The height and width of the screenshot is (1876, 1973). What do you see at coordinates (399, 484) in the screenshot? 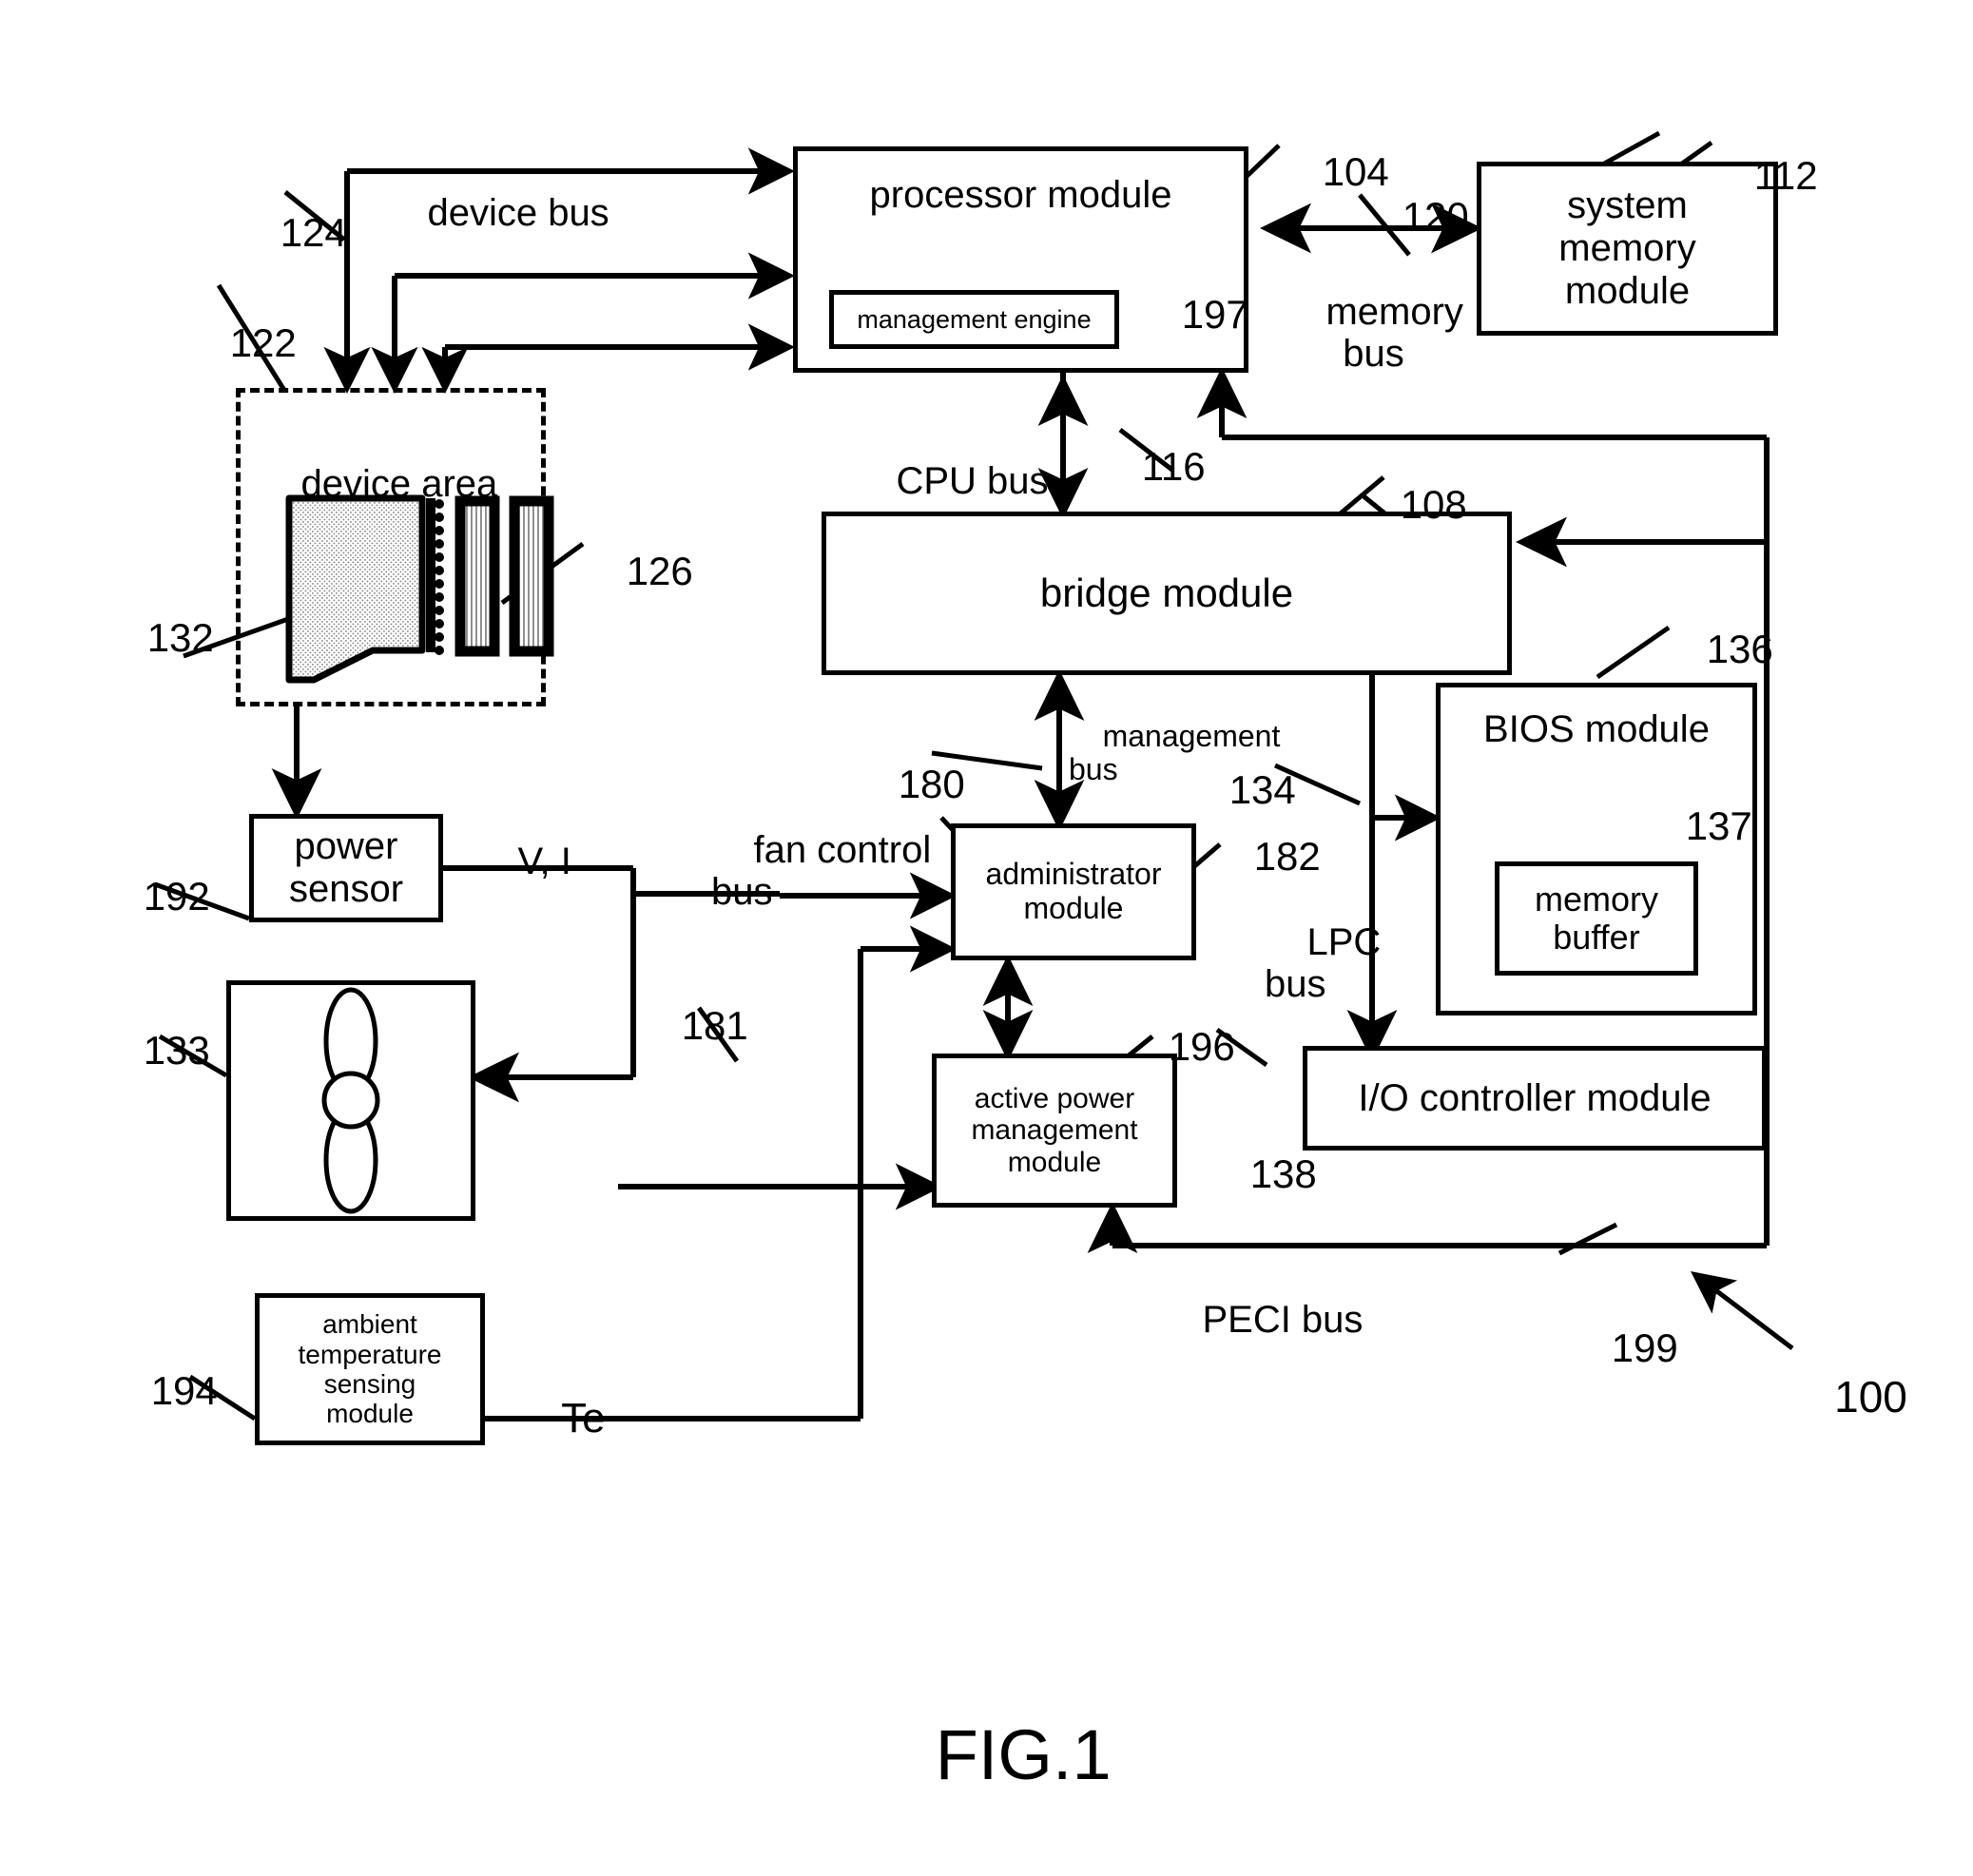
I see `block-label-device-area: device area` at bounding box center [399, 484].